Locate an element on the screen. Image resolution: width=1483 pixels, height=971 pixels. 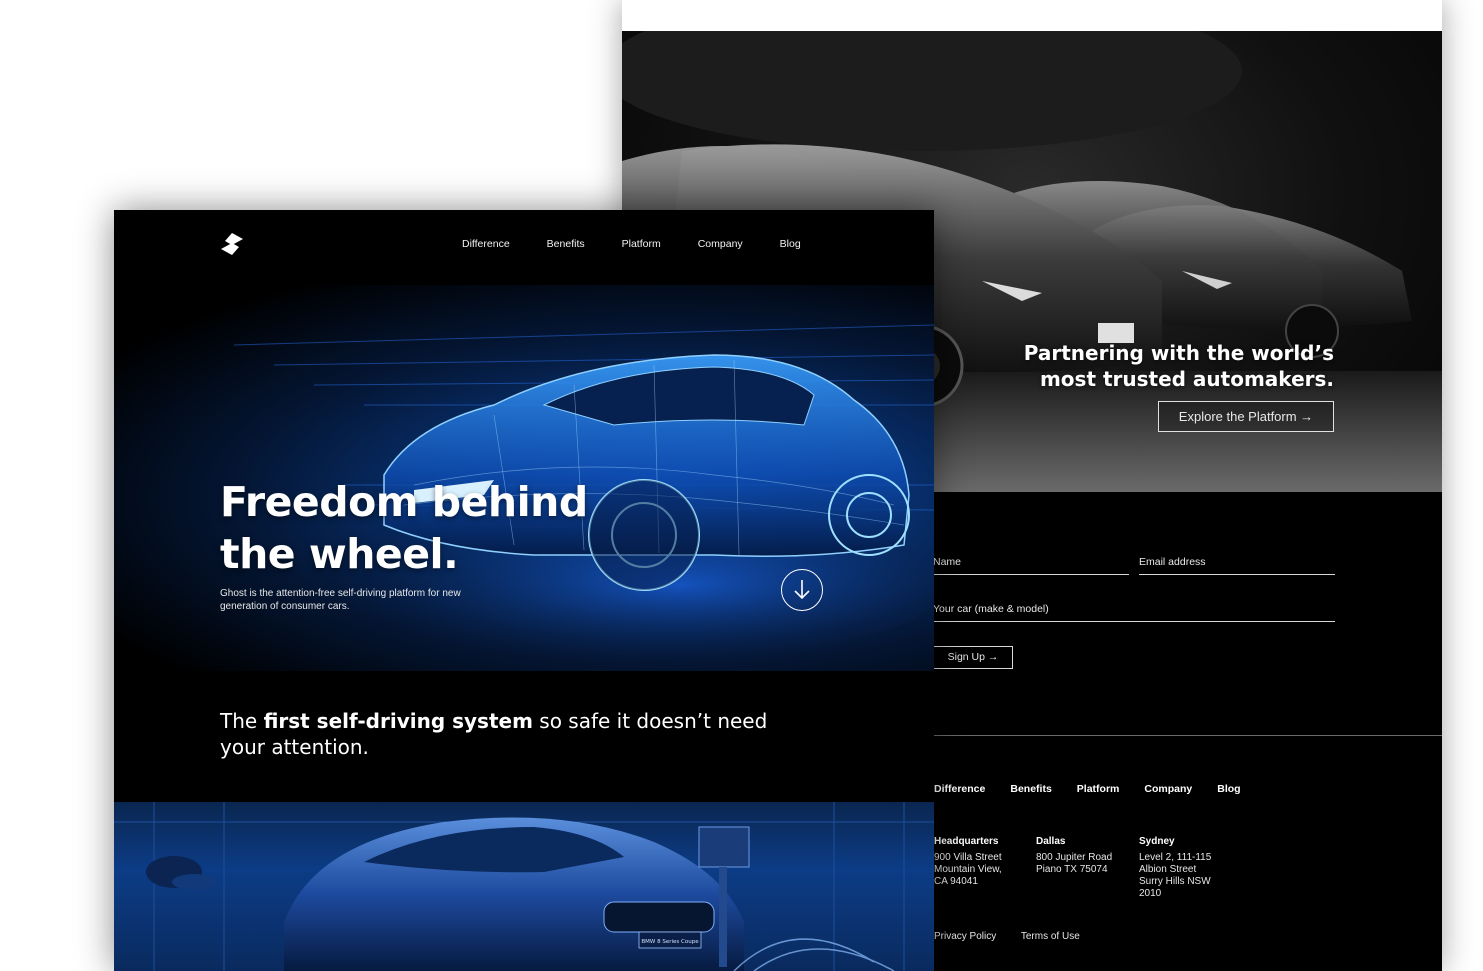
hero-title: Freedom behind the wheel. is located at coordinates (404, 528).